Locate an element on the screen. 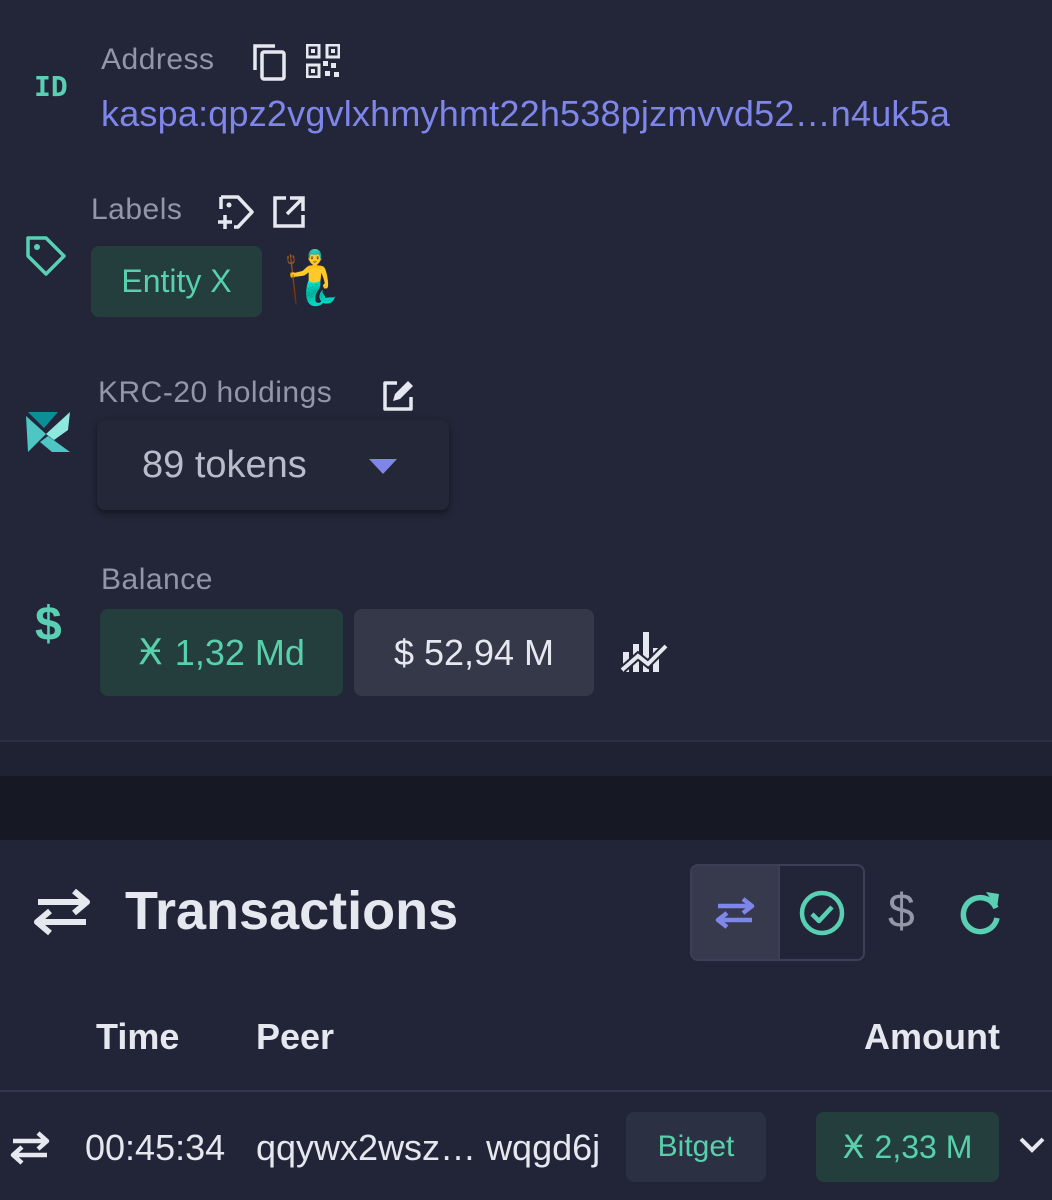  row-time: 00:45:34 is located at coordinates (155, 1147).